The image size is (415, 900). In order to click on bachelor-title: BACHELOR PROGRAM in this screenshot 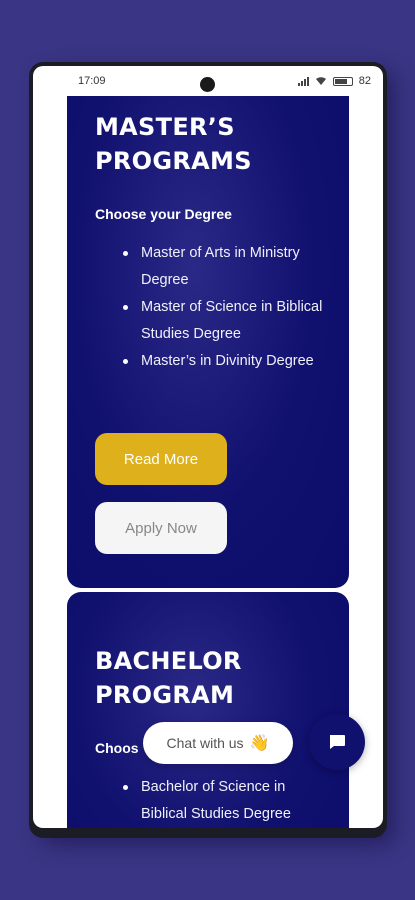, I will do `click(168, 678)`.